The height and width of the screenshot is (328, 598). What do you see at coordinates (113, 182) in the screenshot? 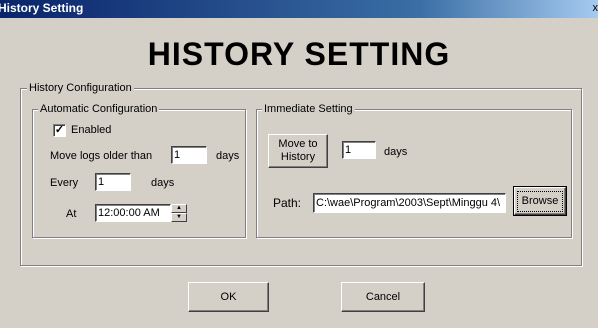
I see `every-days-input: 1` at bounding box center [113, 182].